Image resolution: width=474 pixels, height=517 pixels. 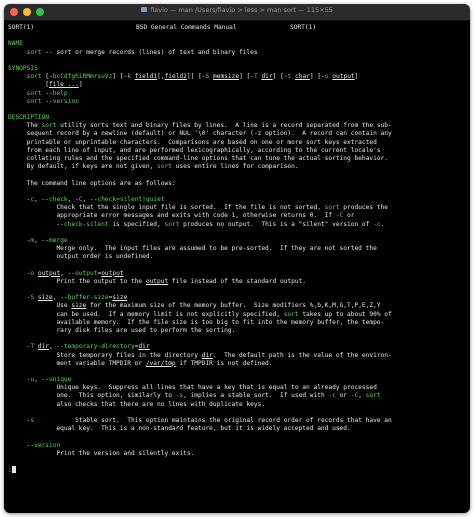 I want to click on section-name-heading: NAME, so click(x=15, y=44).